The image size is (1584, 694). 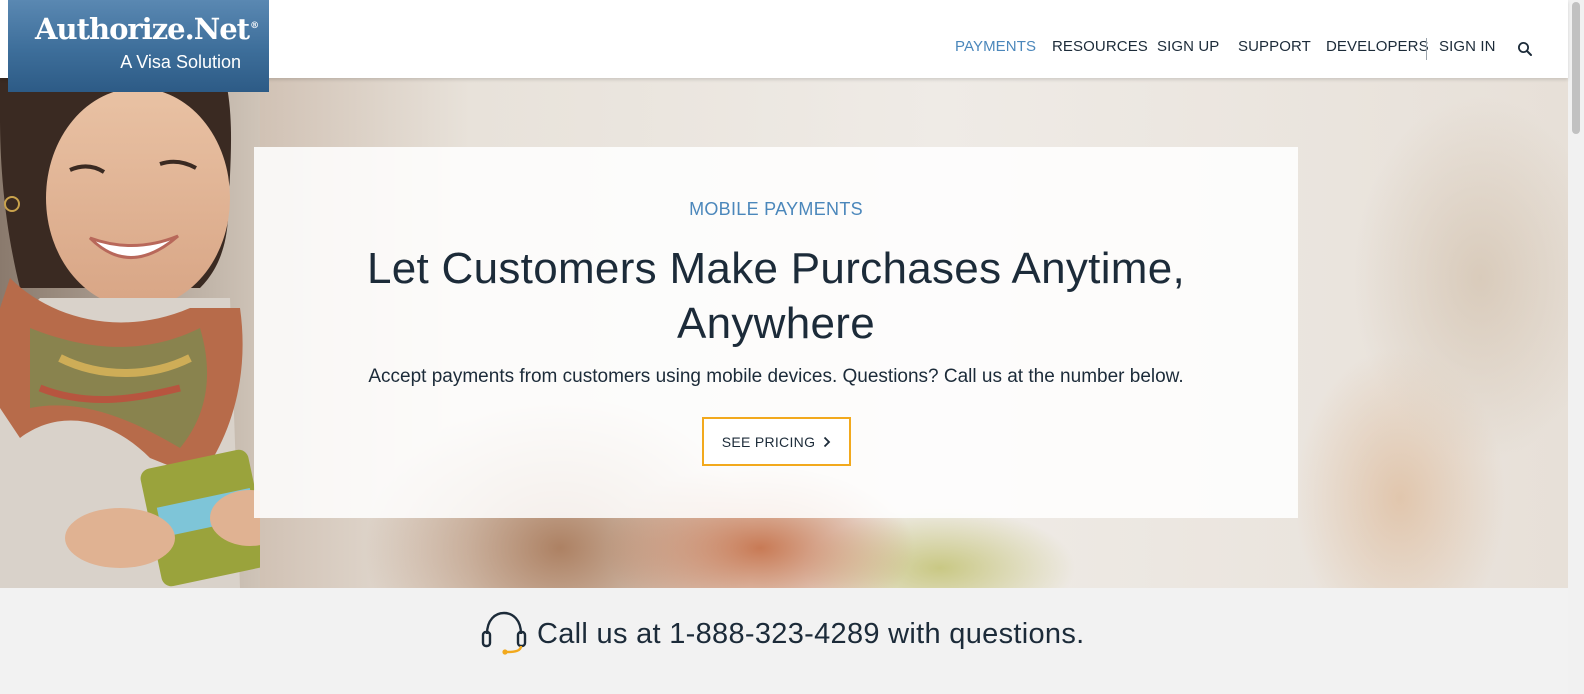 I want to click on registered-mark: ®, so click(x=254, y=26).